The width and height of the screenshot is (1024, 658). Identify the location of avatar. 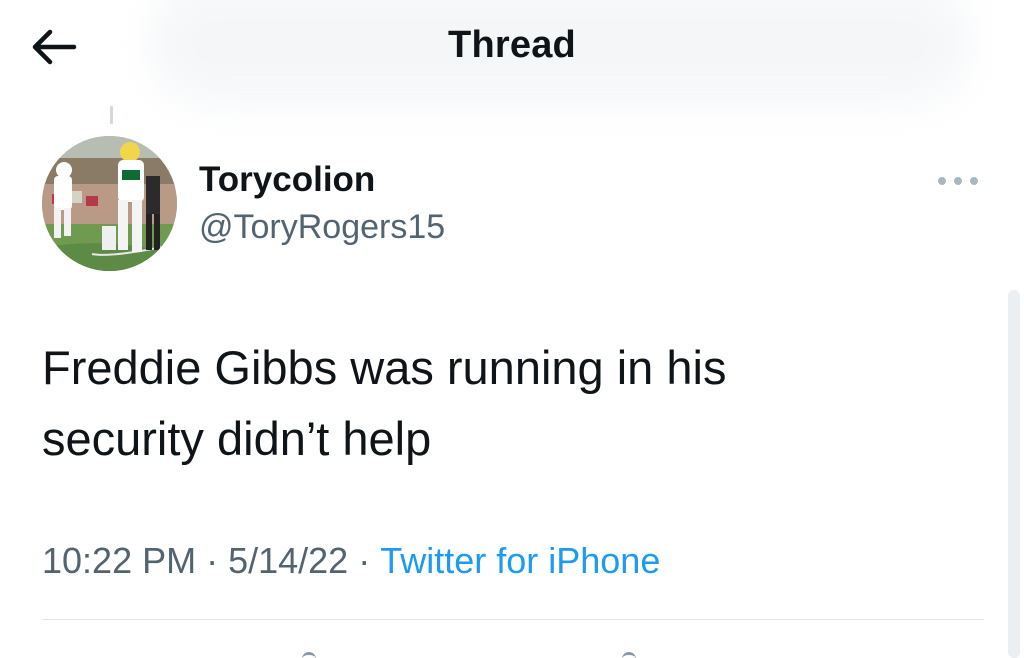
(109, 203).